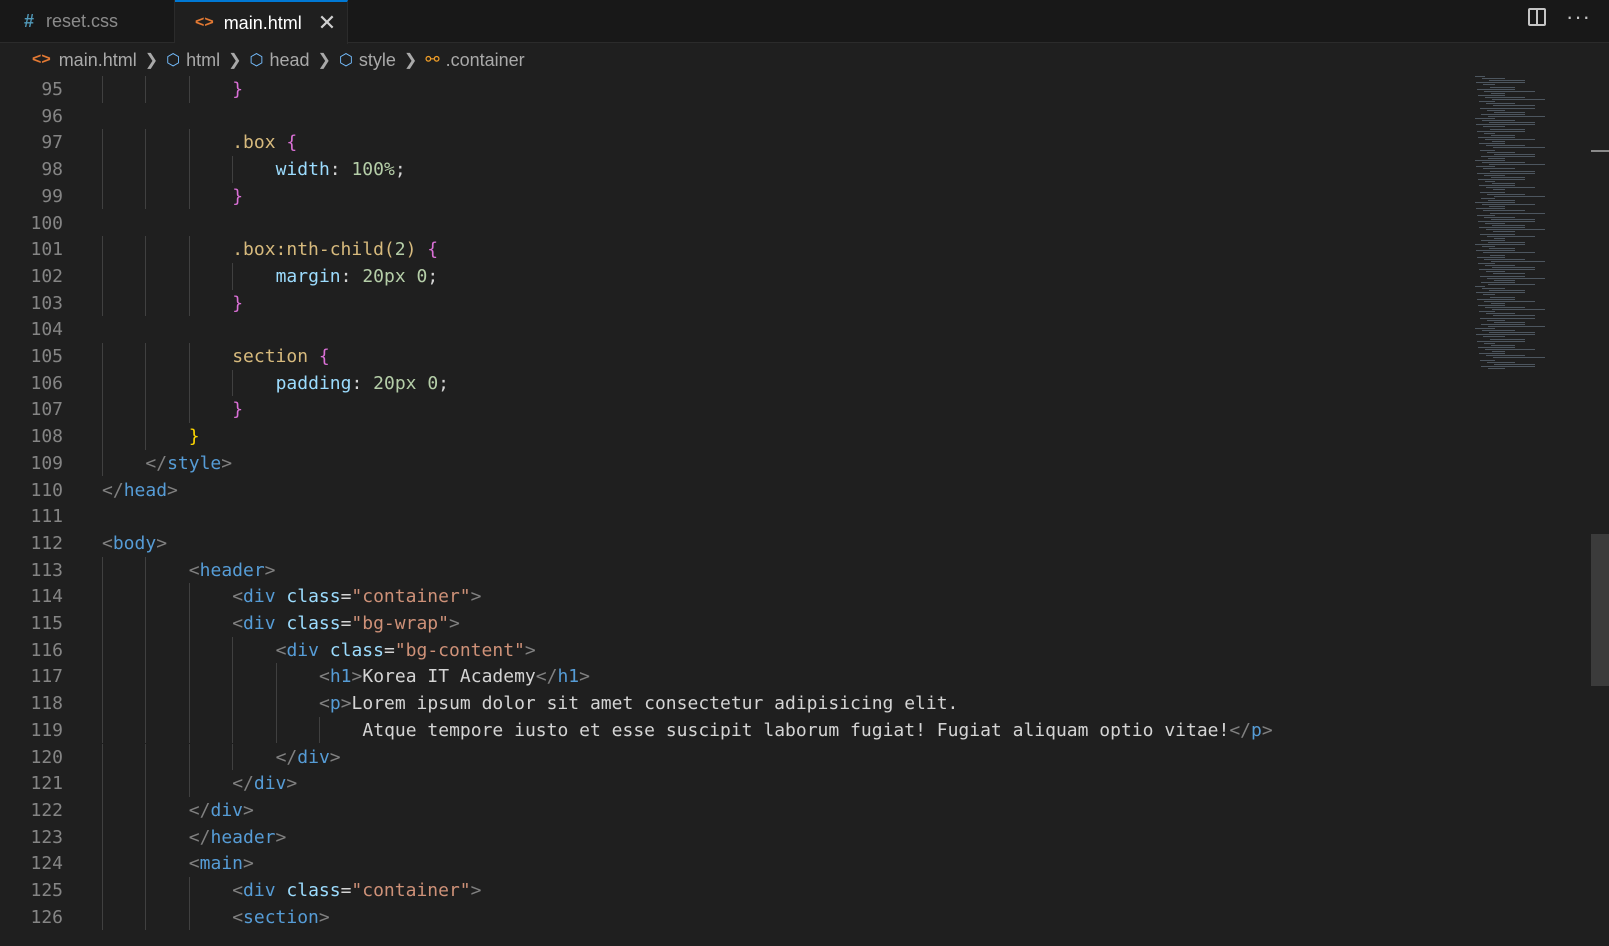 The image size is (1609, 946). Describe the element at coordinates (740, 543) in the screenshot. I see `code-line: 112 <body>` at that location.